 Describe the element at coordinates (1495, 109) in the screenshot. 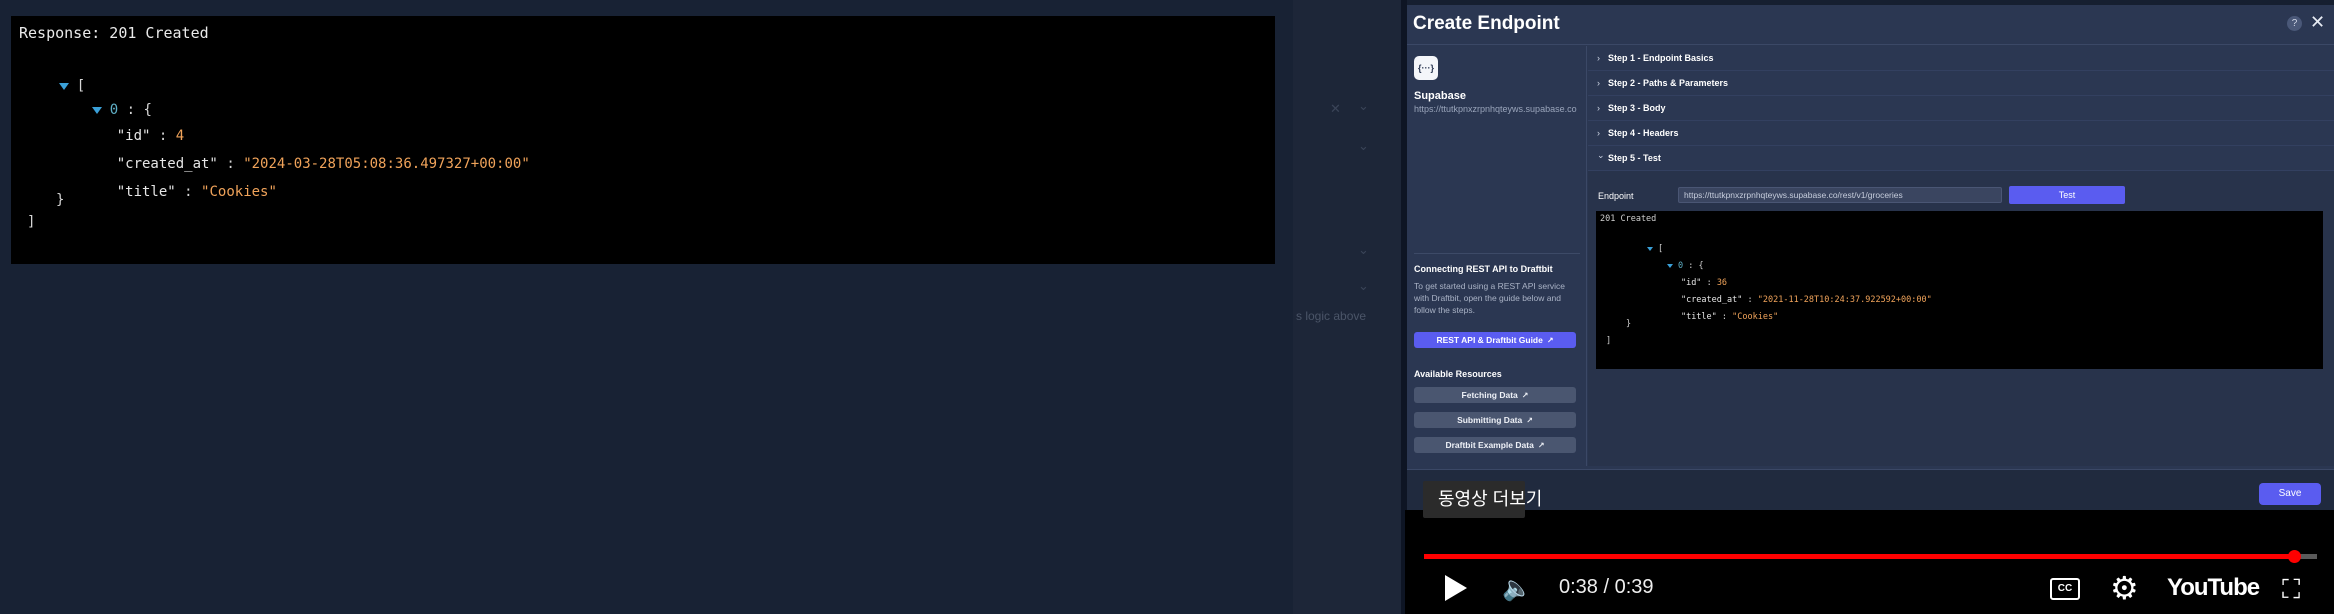

I see `api-url: https://ttutkpnxzrpnhqteyws.supabase.co` at that location.